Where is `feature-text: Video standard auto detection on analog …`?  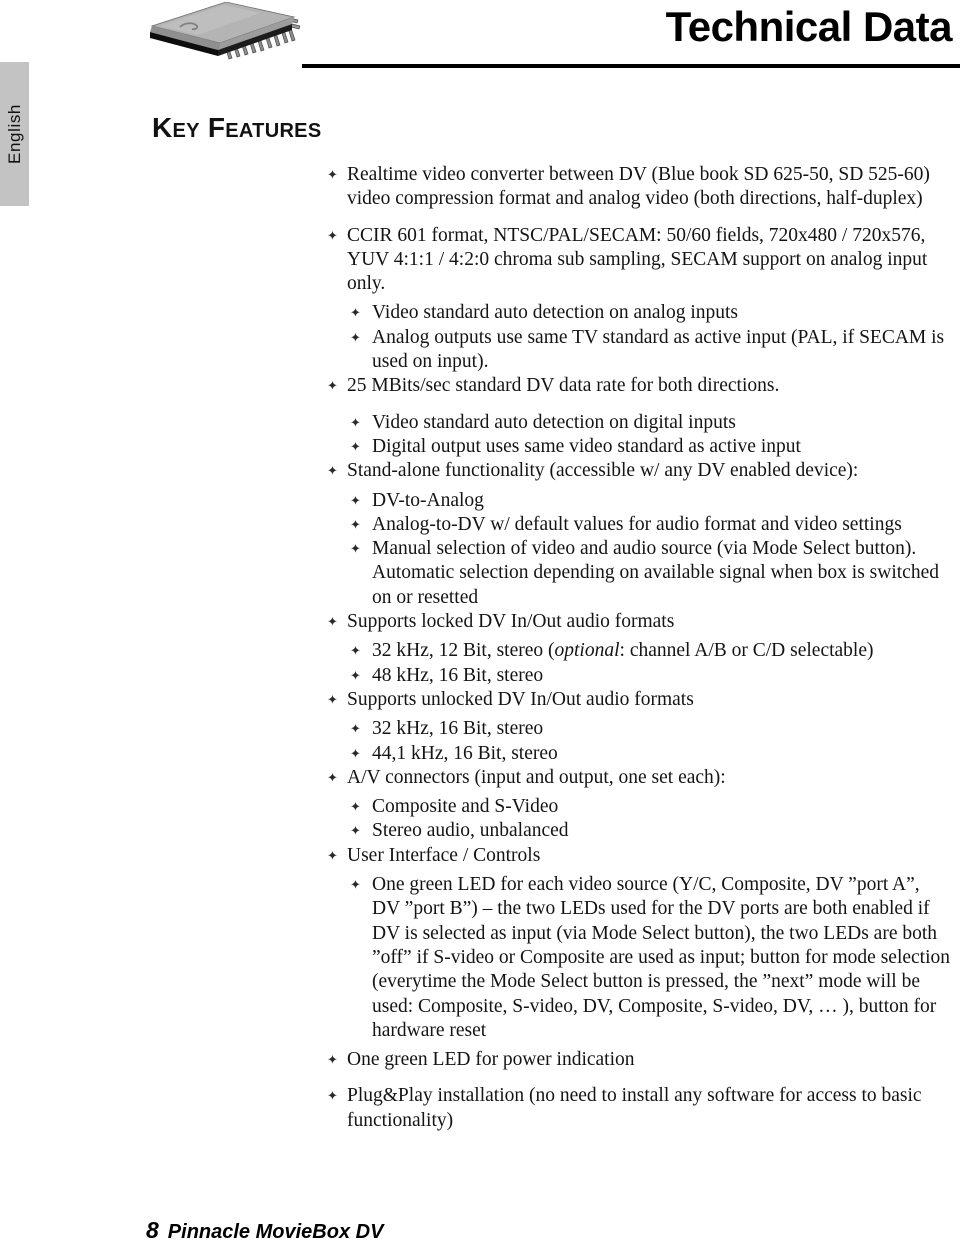
feature-text: Video standard auto detection on analog … is located at coordinates (555, 313).